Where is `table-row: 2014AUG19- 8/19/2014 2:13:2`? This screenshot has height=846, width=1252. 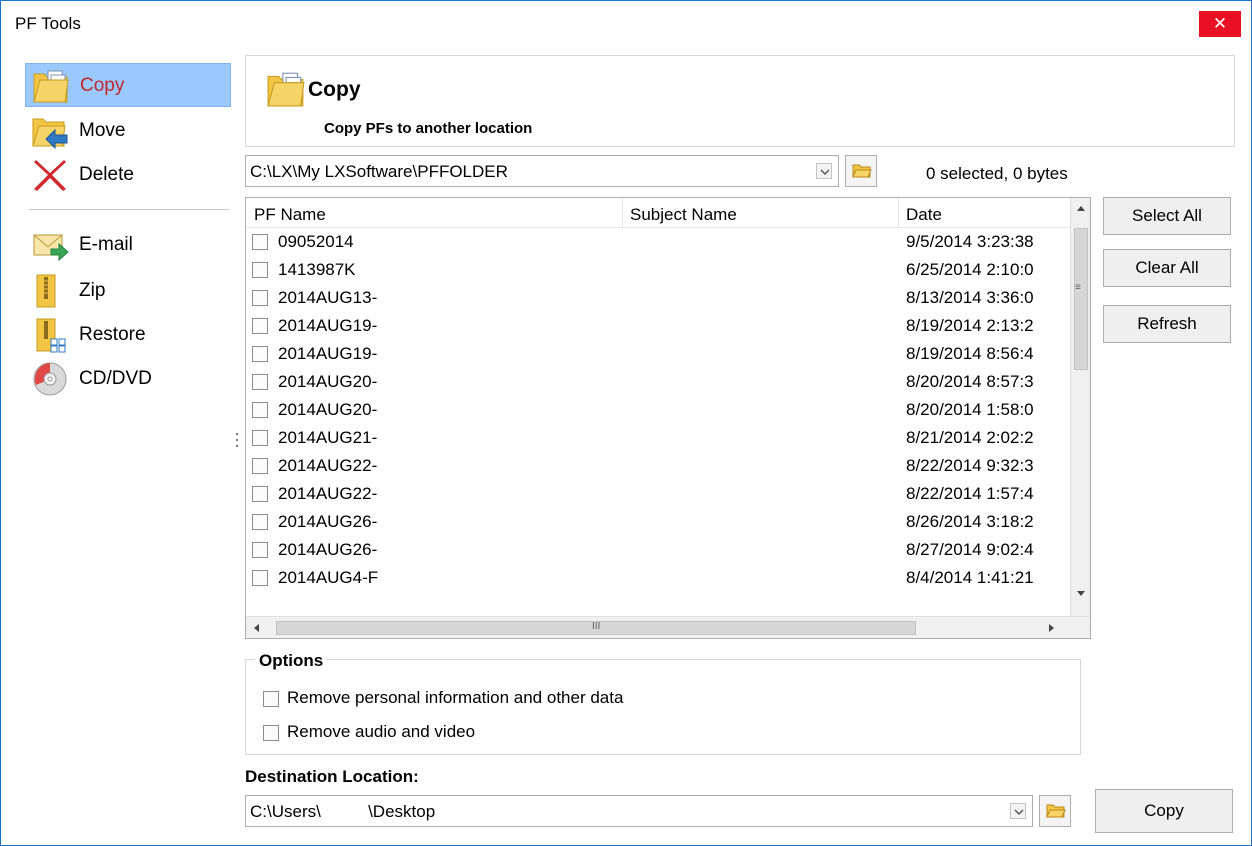 table-row: 2014AUG19- 8/19/2014 2:13:2 is located at coordinates (659, 326).